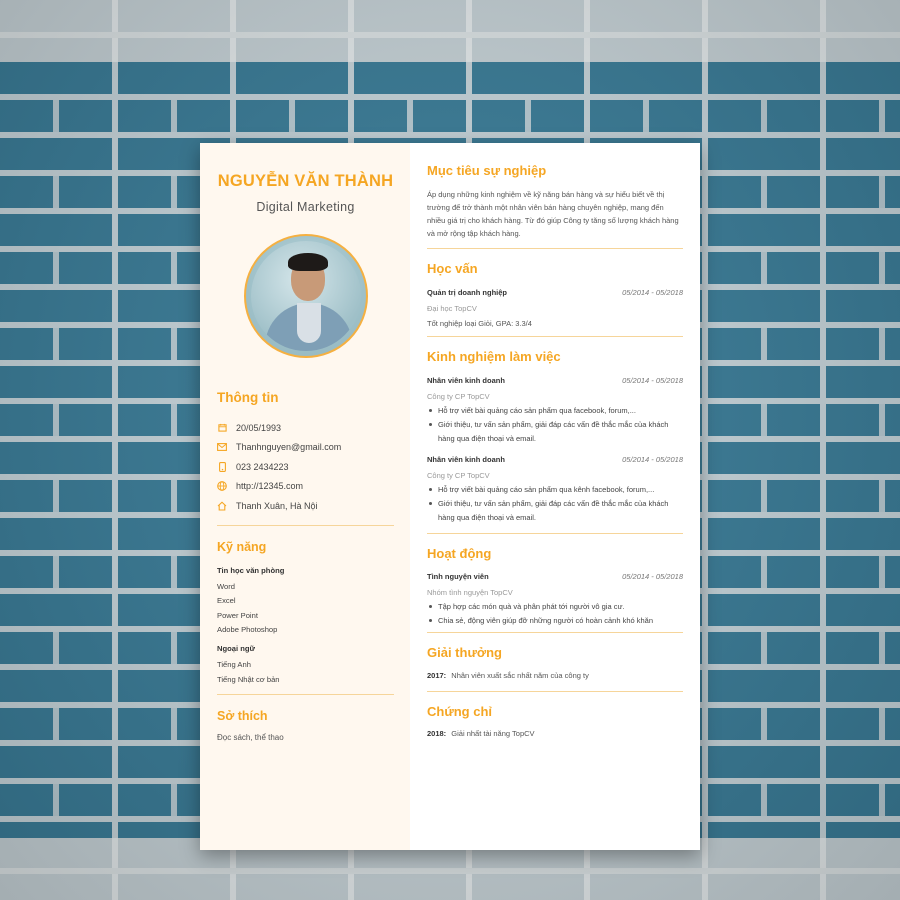 The width and height of the screenshot is (900, 900). I want to click on activity-date: 05/2014 - 05/2018, so click(652, 576).